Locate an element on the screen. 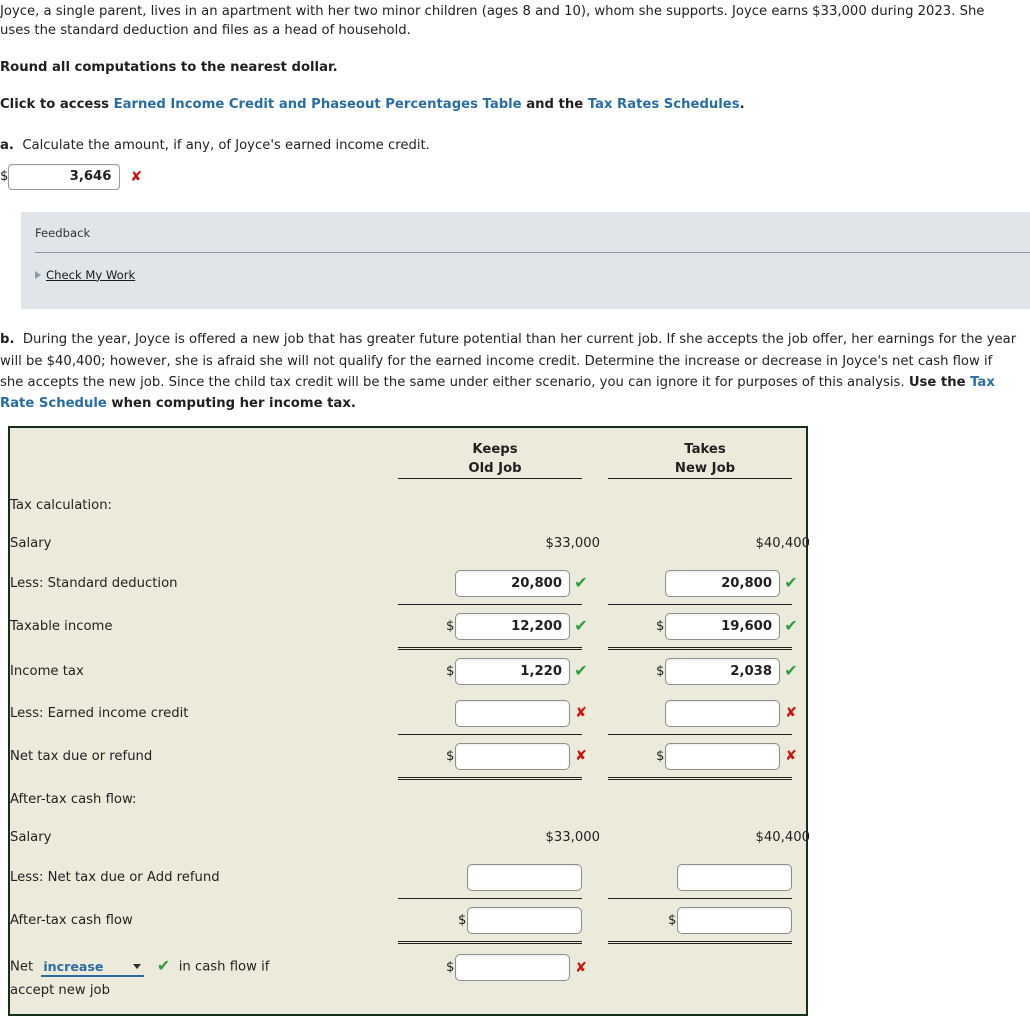 The width and height of the screenshot is (1030, 1016). earned-income-credit-new-input is located at coordinates (722, 713).